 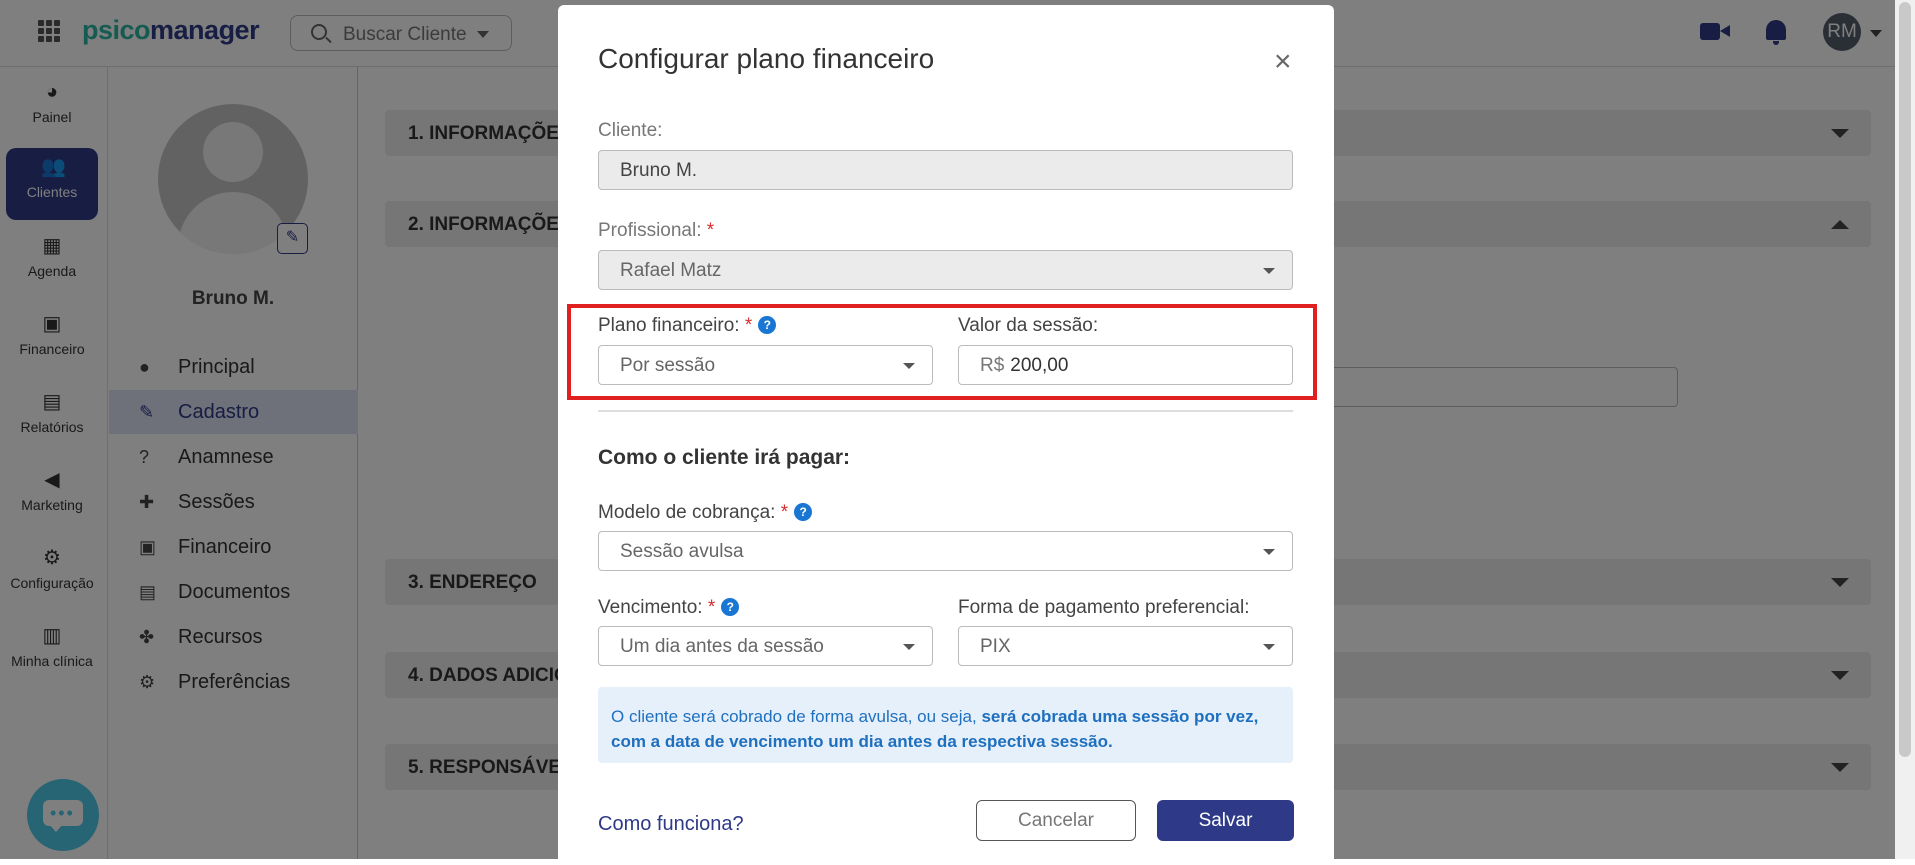 I want to click on modelo-label-text: Modelo de cobrança:, so click(x=687, y=512).